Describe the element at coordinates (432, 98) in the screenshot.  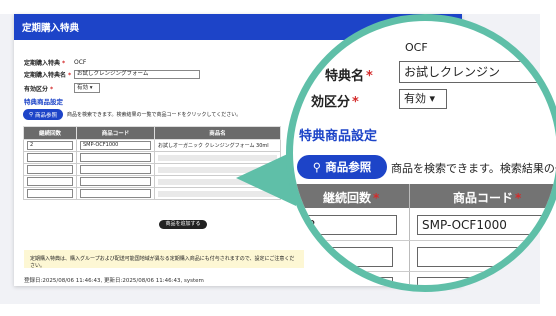
I see `chevron-down-icon: ▾` at that location.